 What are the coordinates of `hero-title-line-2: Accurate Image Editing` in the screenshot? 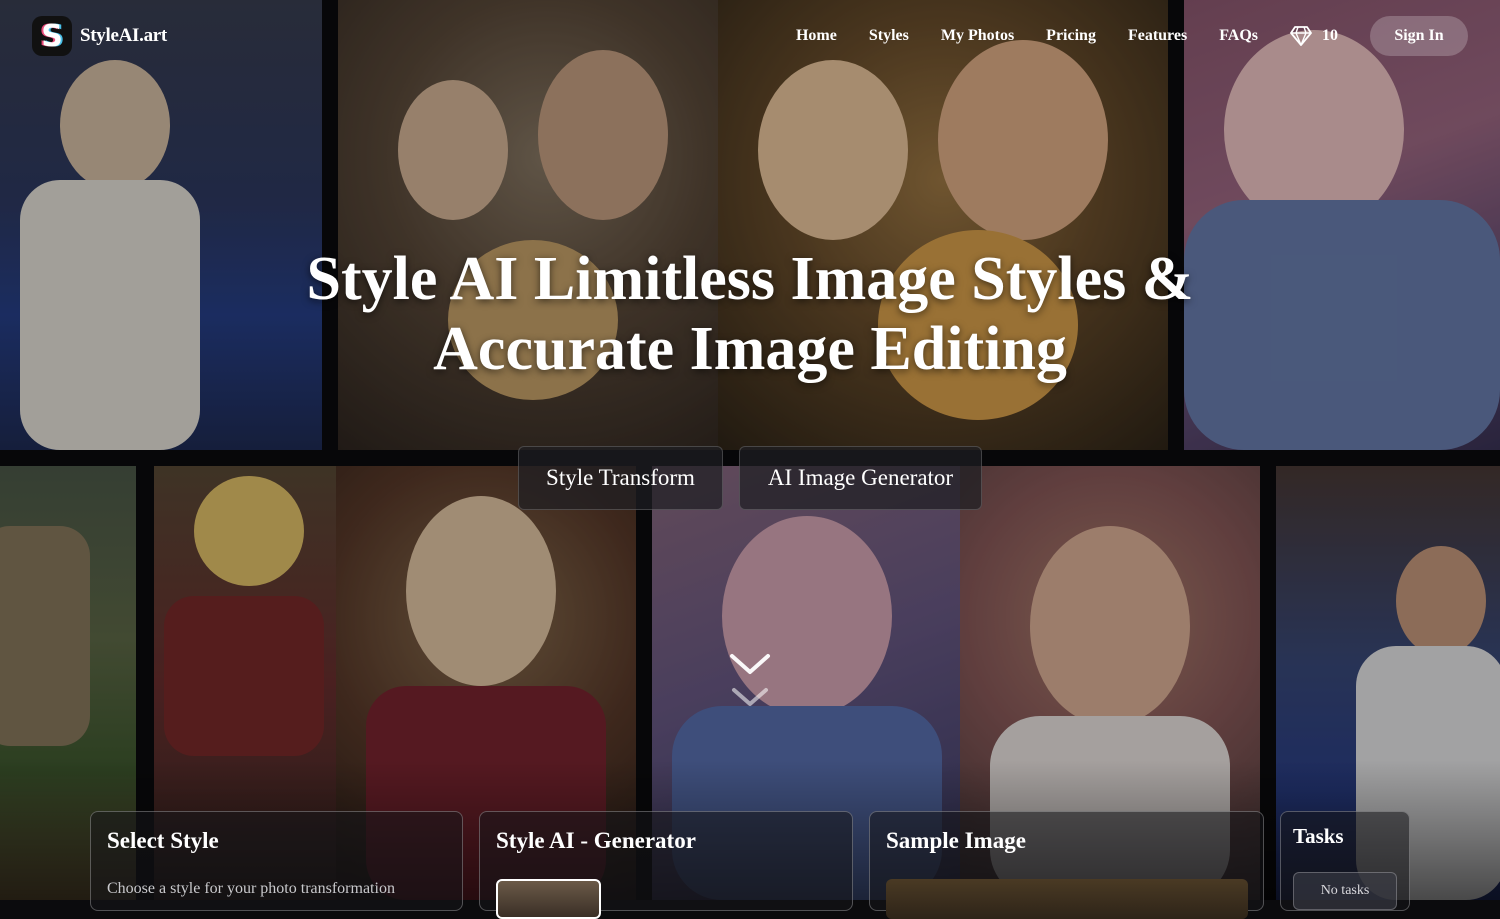 It's located at (750, 349).